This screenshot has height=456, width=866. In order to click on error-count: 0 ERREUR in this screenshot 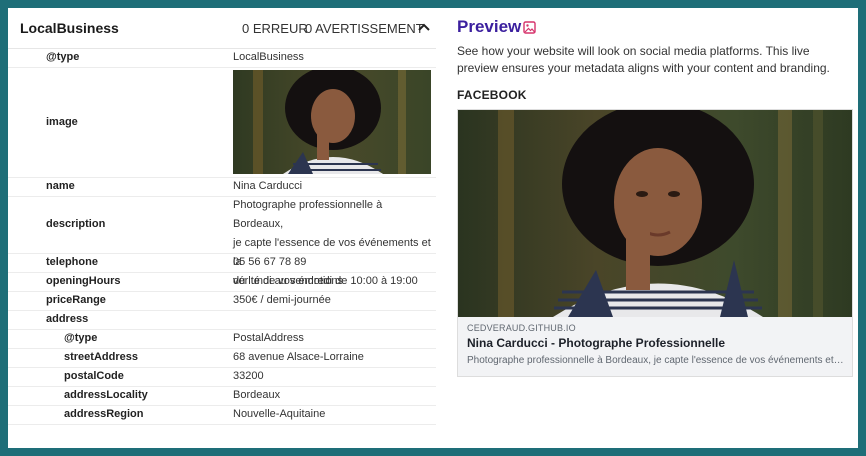, I will do `click(275, 28)`.